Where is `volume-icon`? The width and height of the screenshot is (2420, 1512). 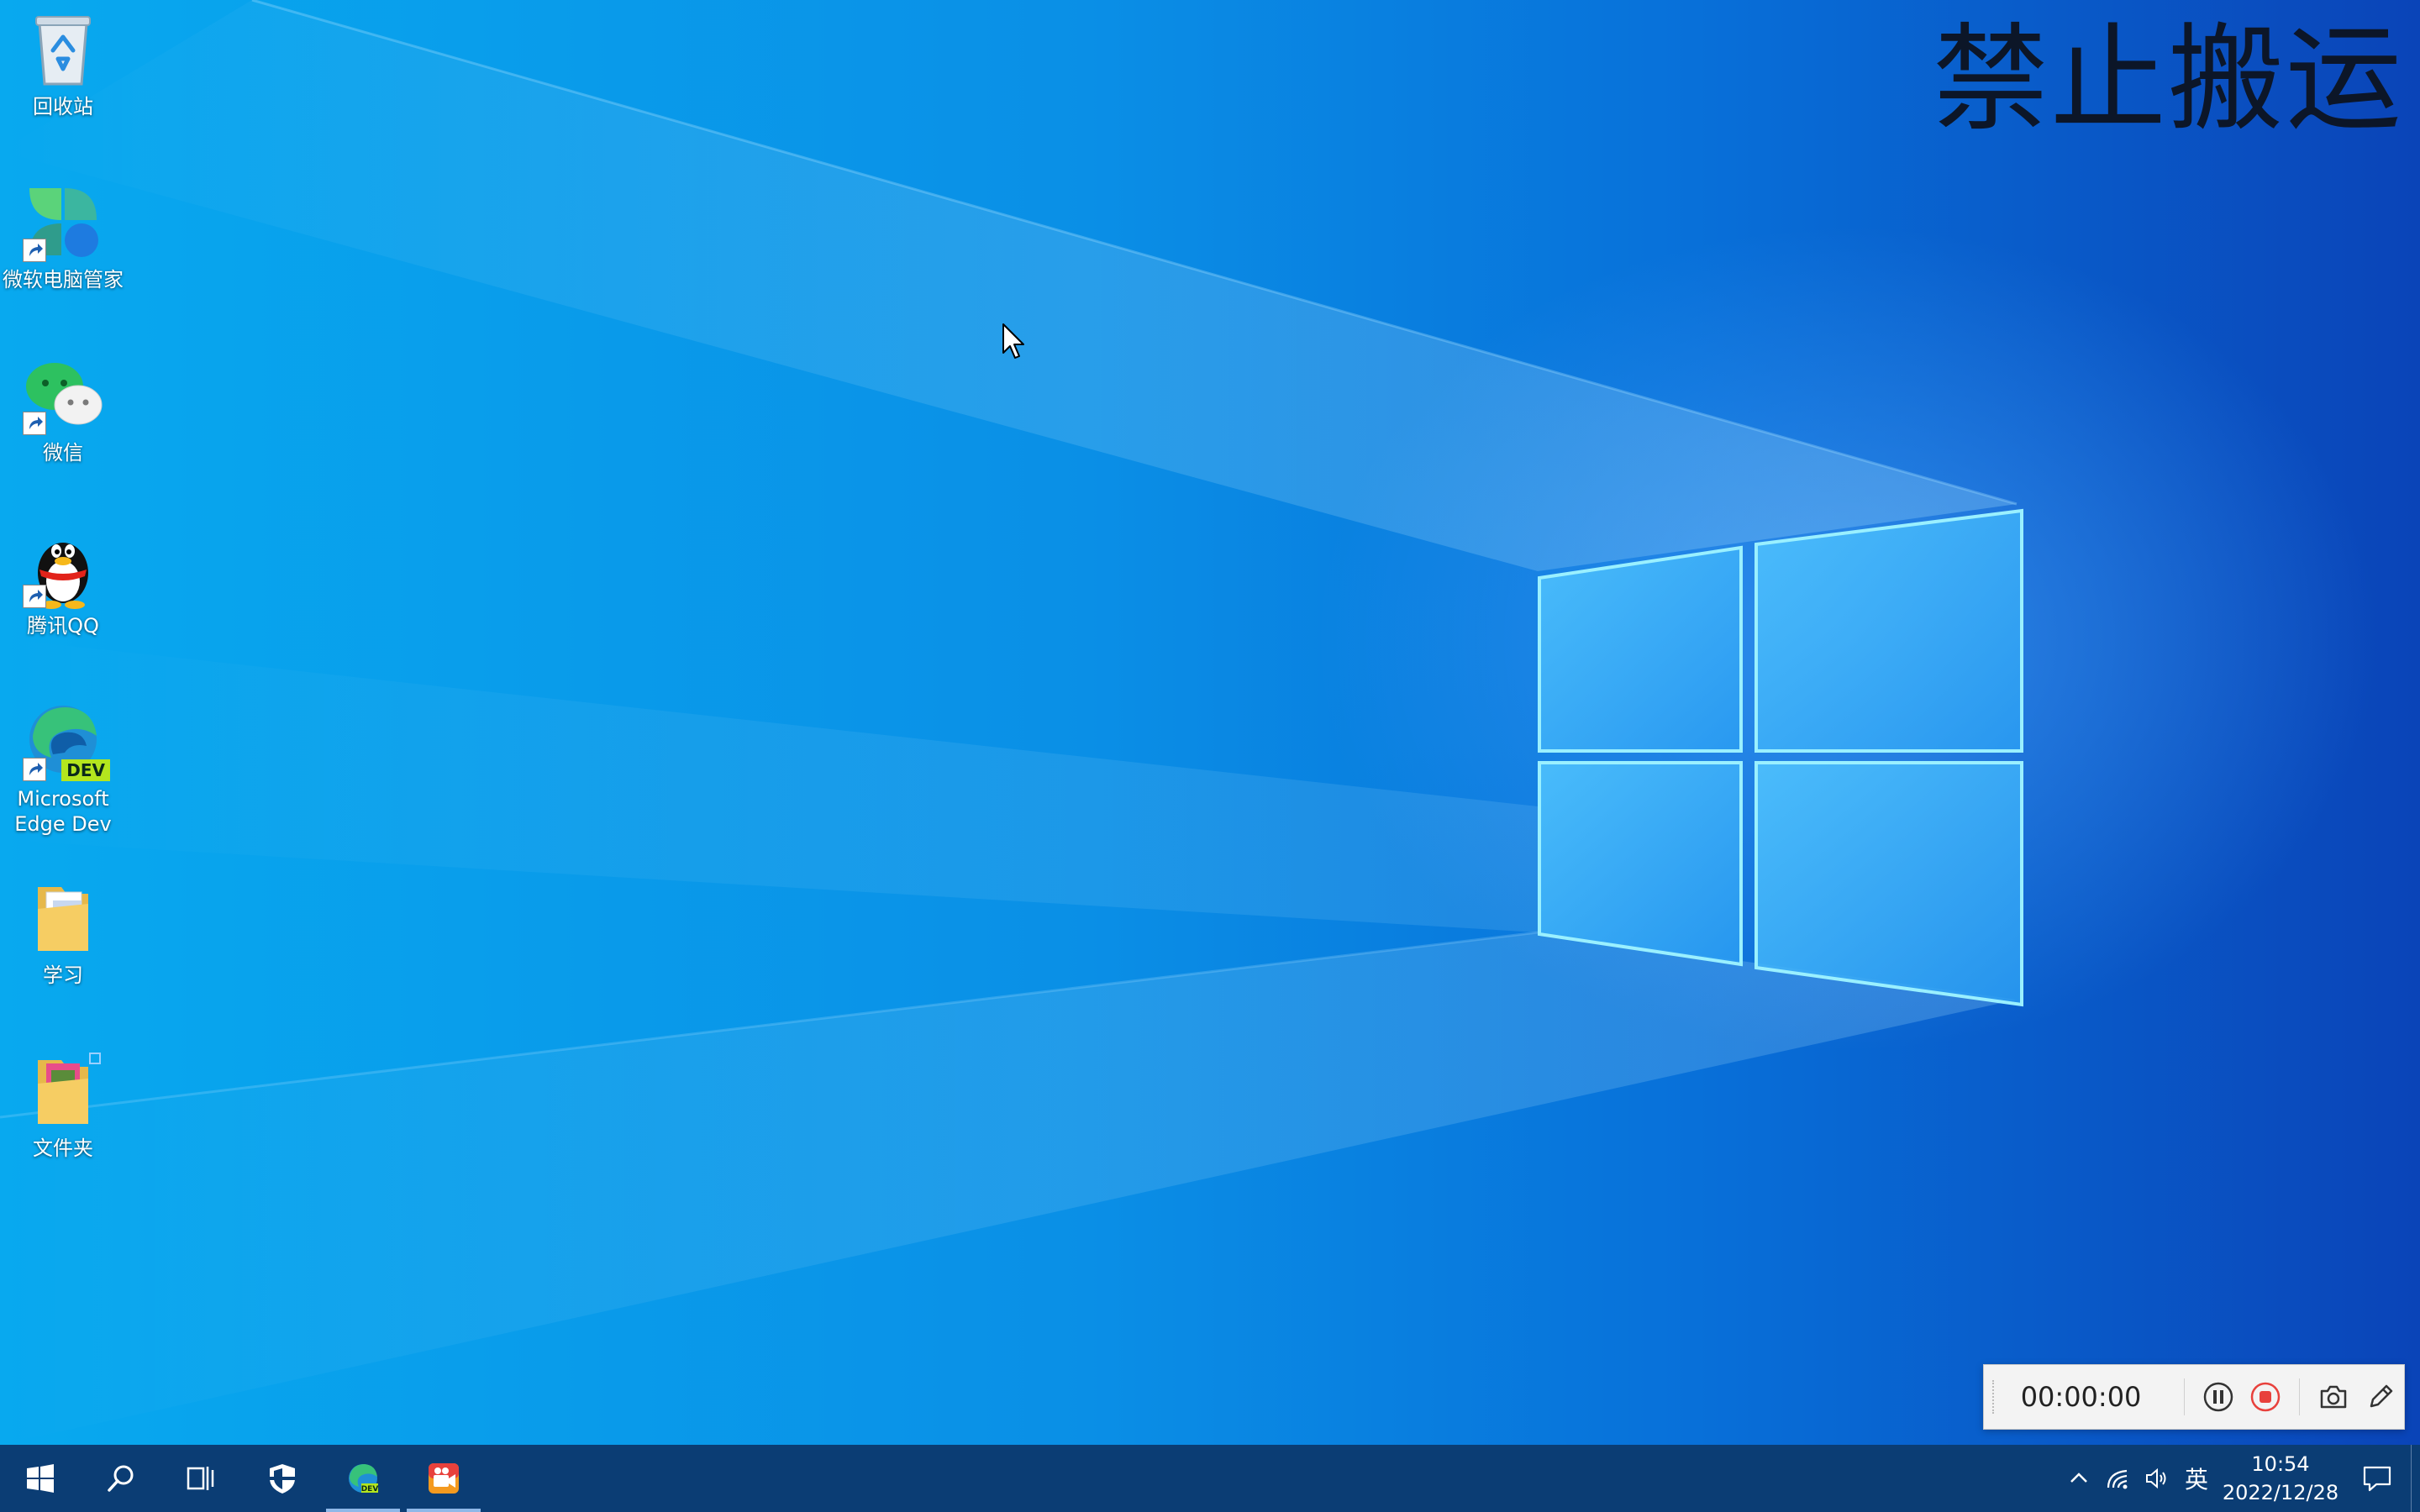
volume-icon is located at coordinates (2156, 1478).